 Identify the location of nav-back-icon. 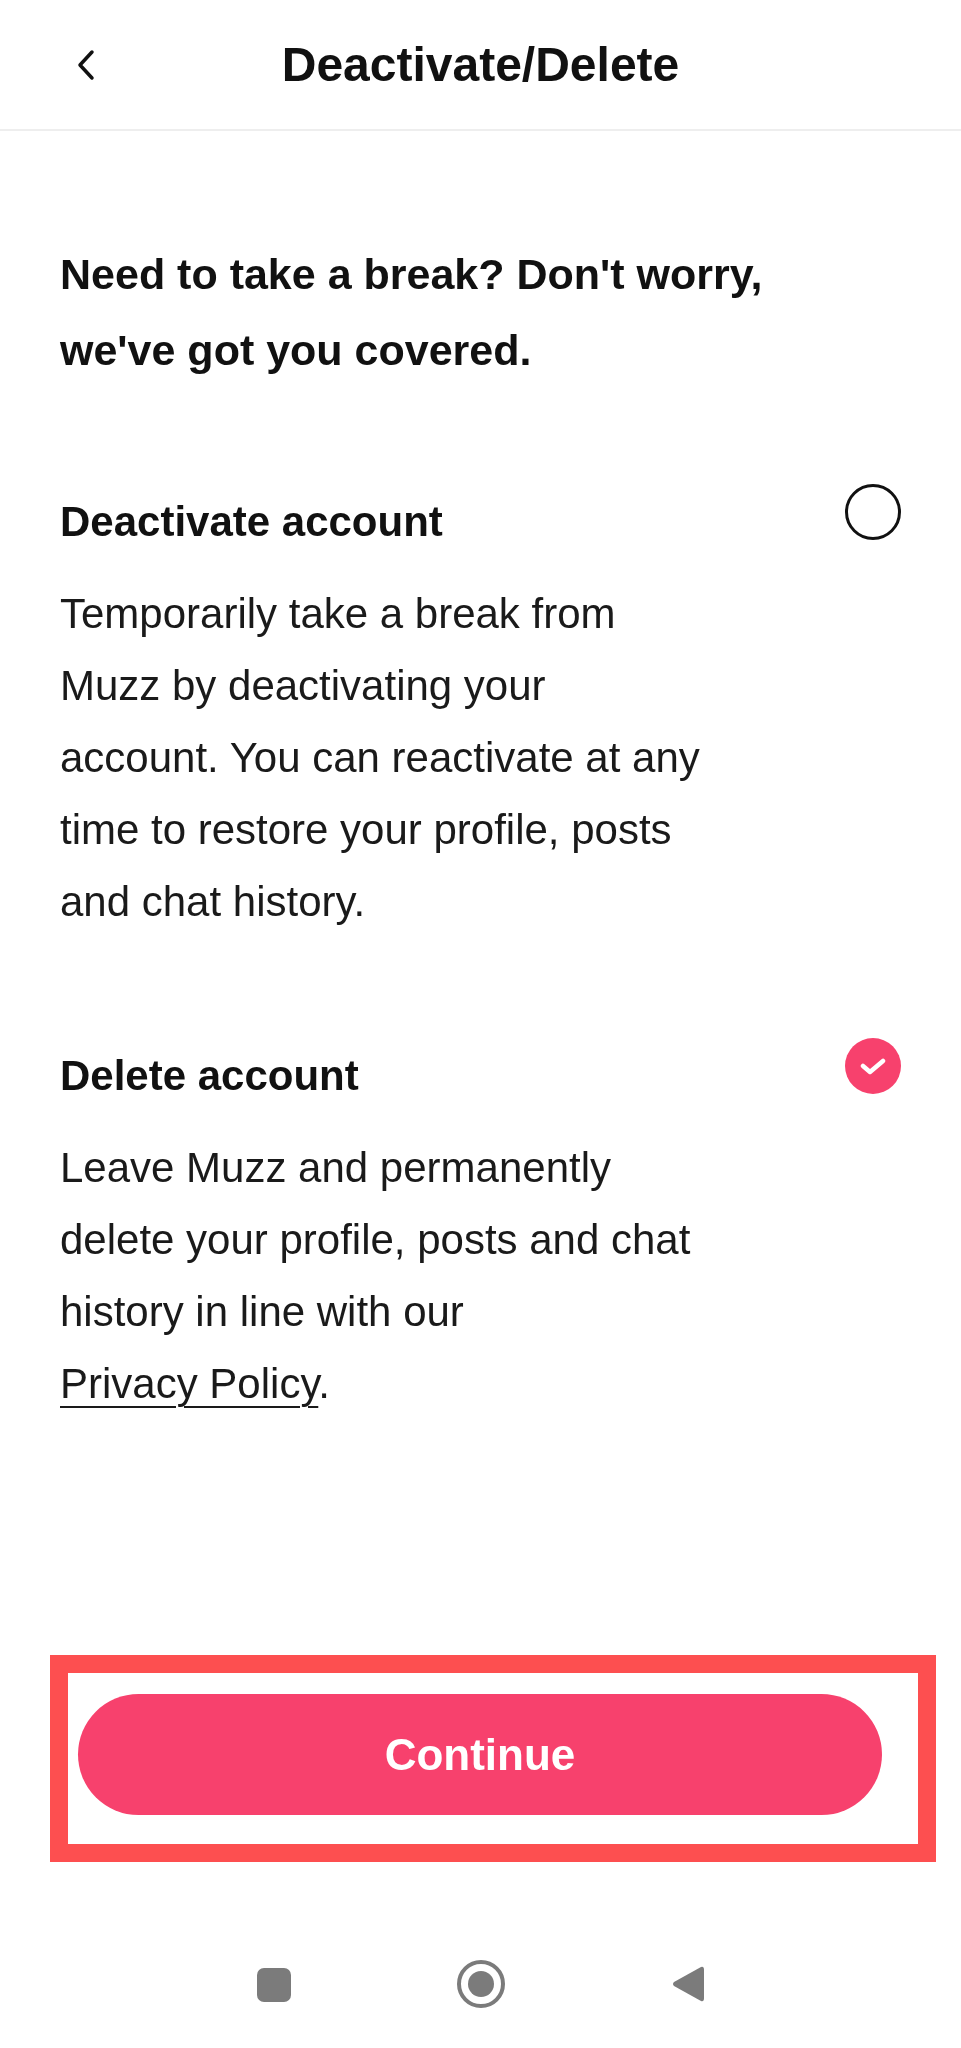
(687, 1984).